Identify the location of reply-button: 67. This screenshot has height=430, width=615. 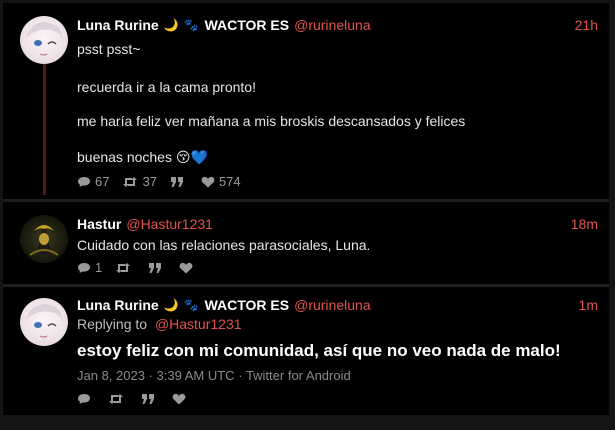
(93, 181).